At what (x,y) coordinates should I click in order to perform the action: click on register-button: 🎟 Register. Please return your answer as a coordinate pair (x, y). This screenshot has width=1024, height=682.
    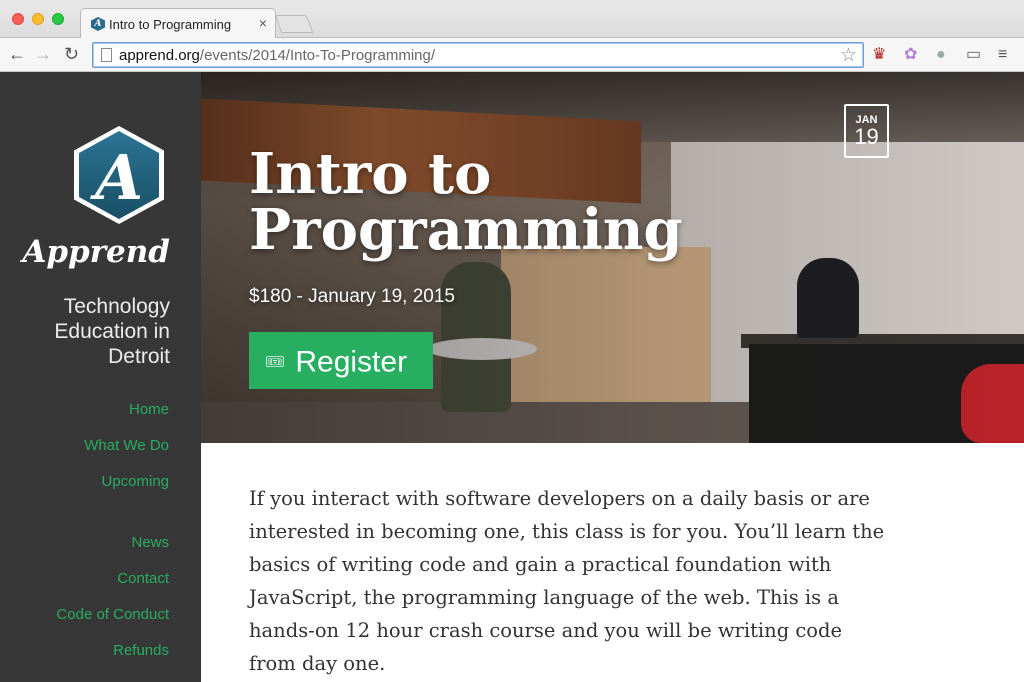
    Looking at the image, I should click on (341, 360).